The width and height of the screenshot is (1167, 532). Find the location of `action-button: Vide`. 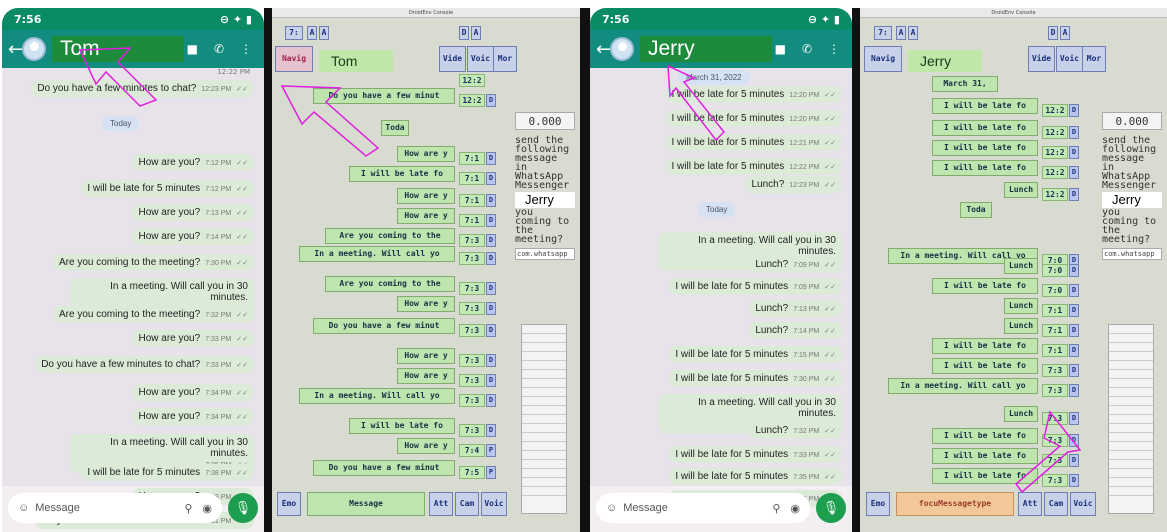

action-button: Vide is located at coordinates (1041, 59).